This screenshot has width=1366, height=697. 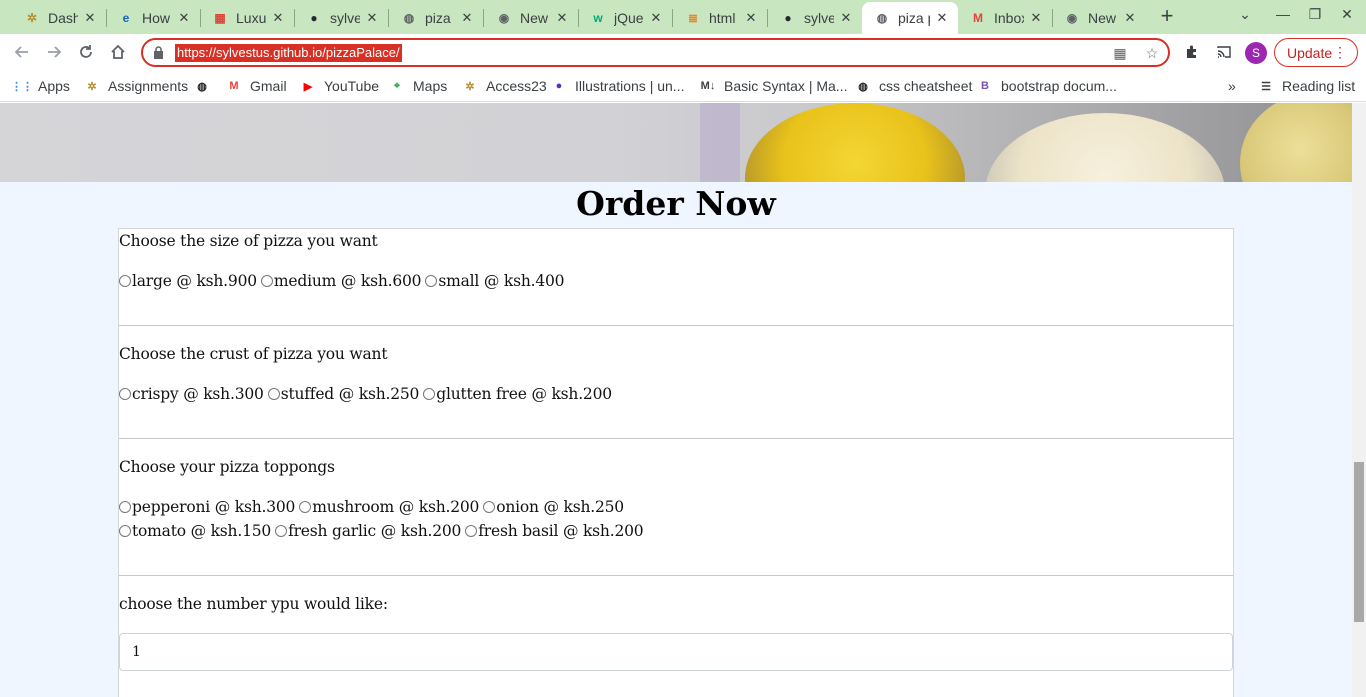 I want to click on bookmark-item: ◍, so click(x=206, y=86).